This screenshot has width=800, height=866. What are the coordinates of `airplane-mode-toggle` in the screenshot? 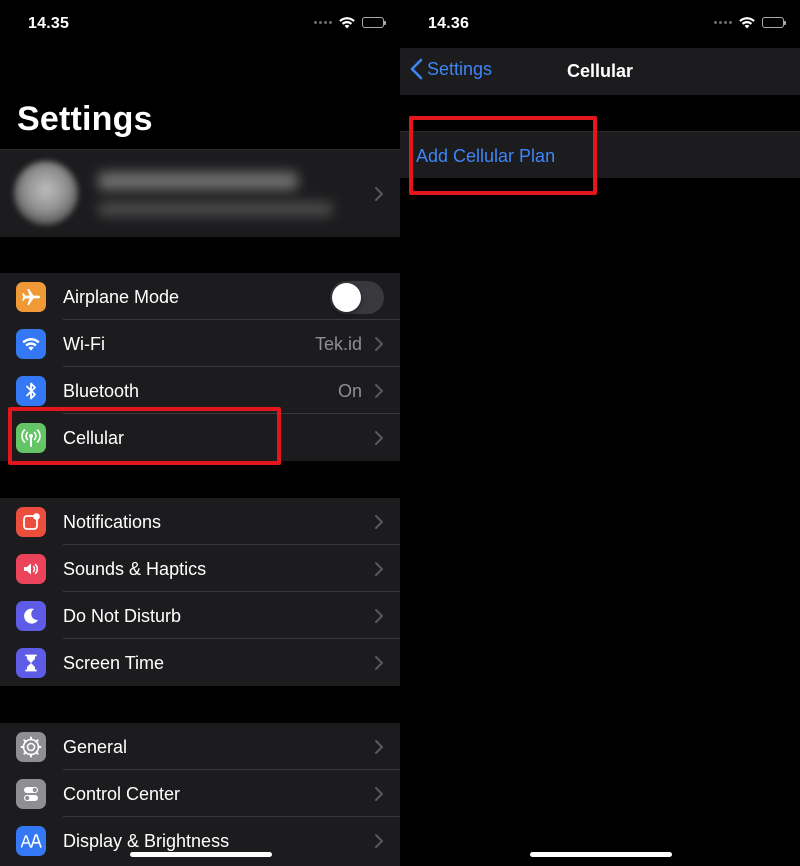 It's located at (357, 297).